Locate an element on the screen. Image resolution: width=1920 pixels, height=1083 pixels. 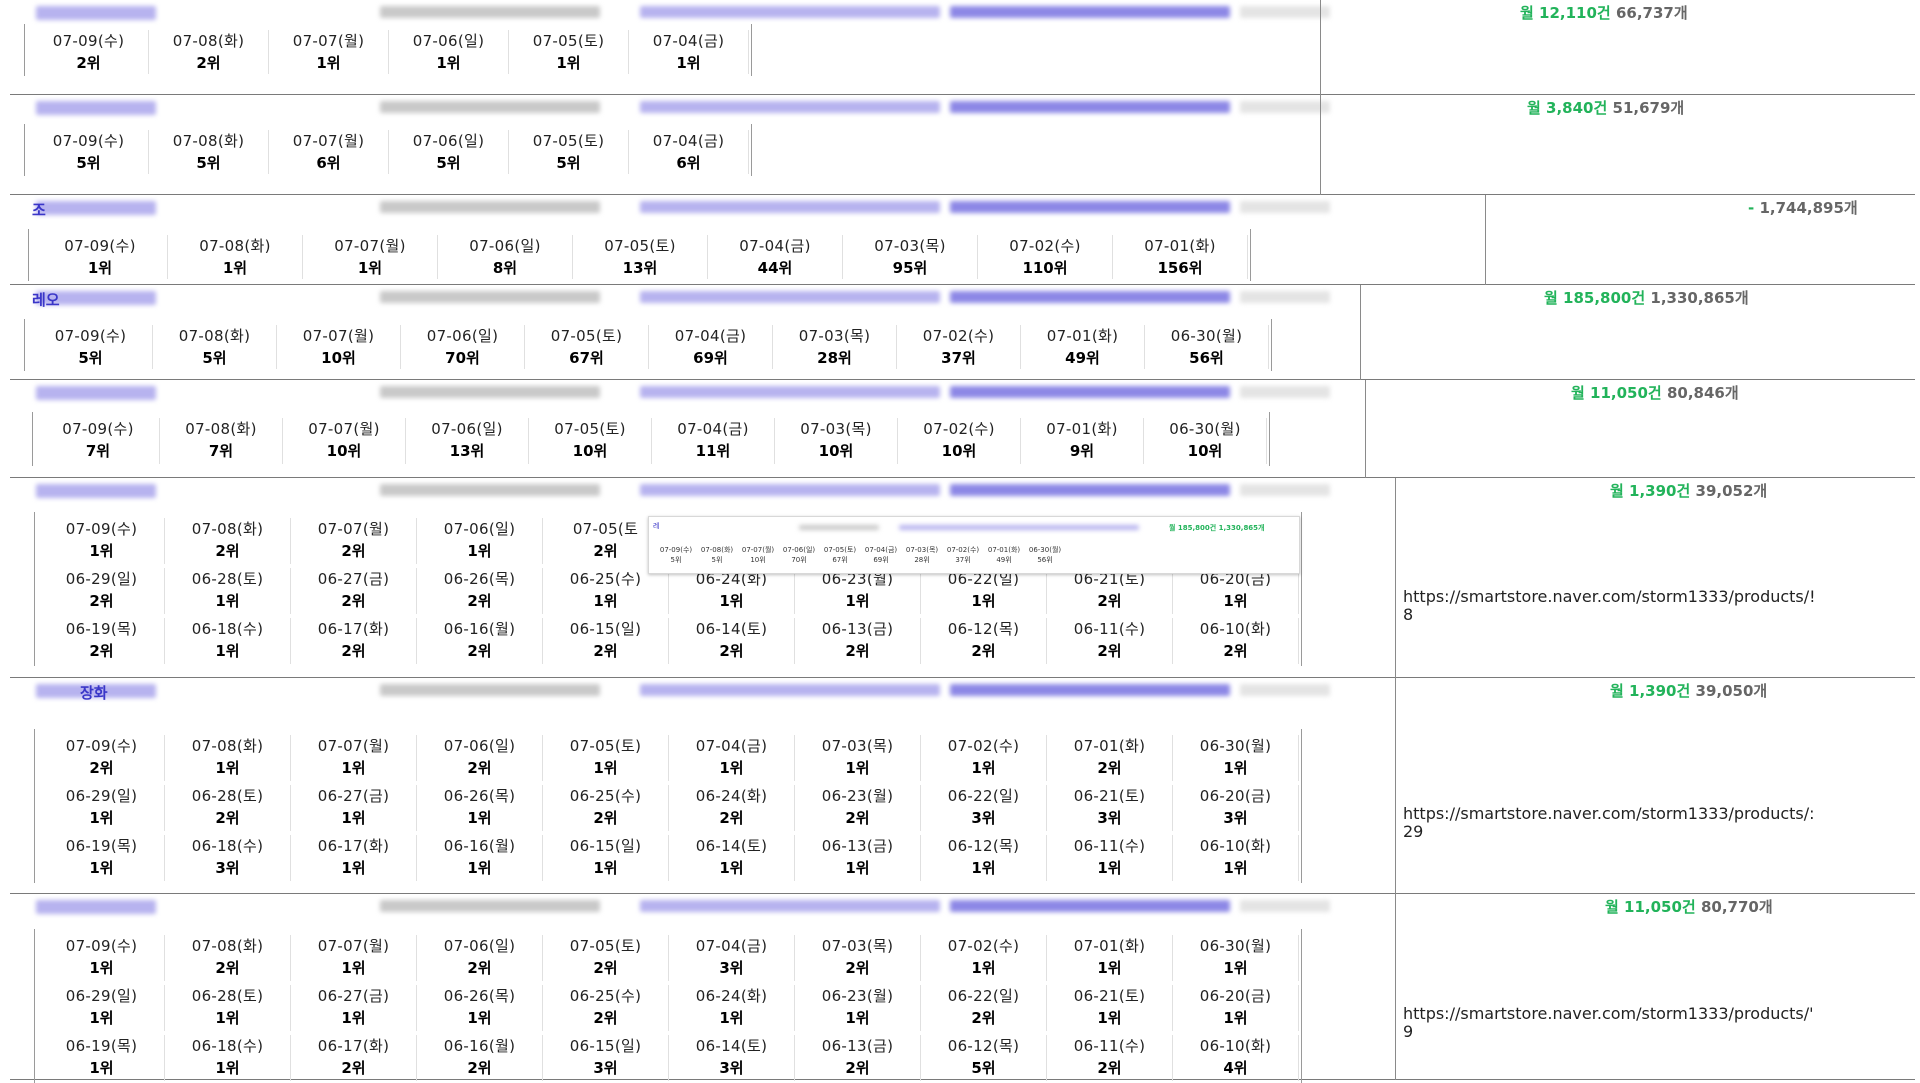
monthly-search-count: 월 3,840건 is located at coordinates (1567, 108).